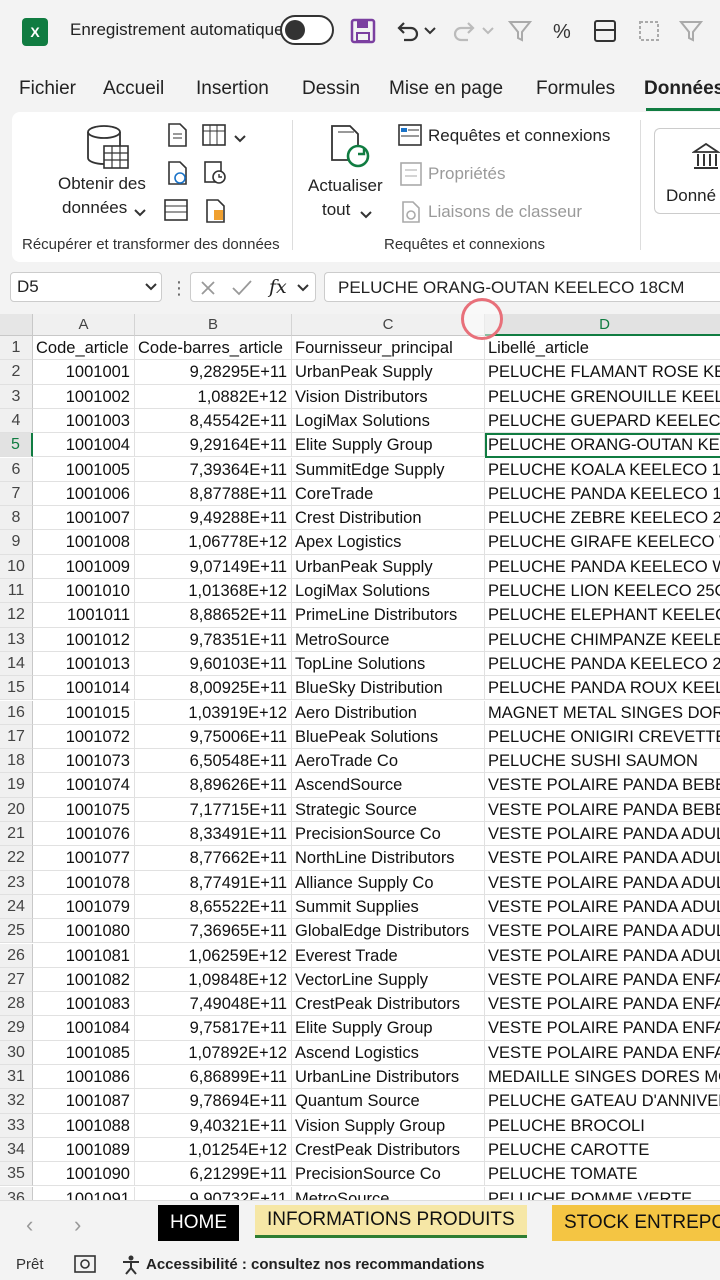 The image size is (720, 1280). I want to click on table-cell: 7,49048E+11, so click(213, 1004).